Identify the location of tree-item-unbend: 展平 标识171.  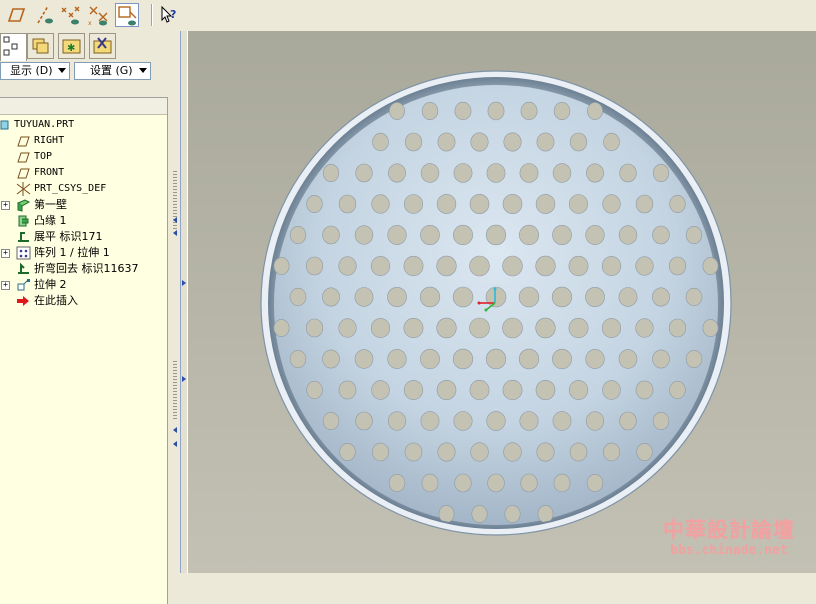
(84, 237).